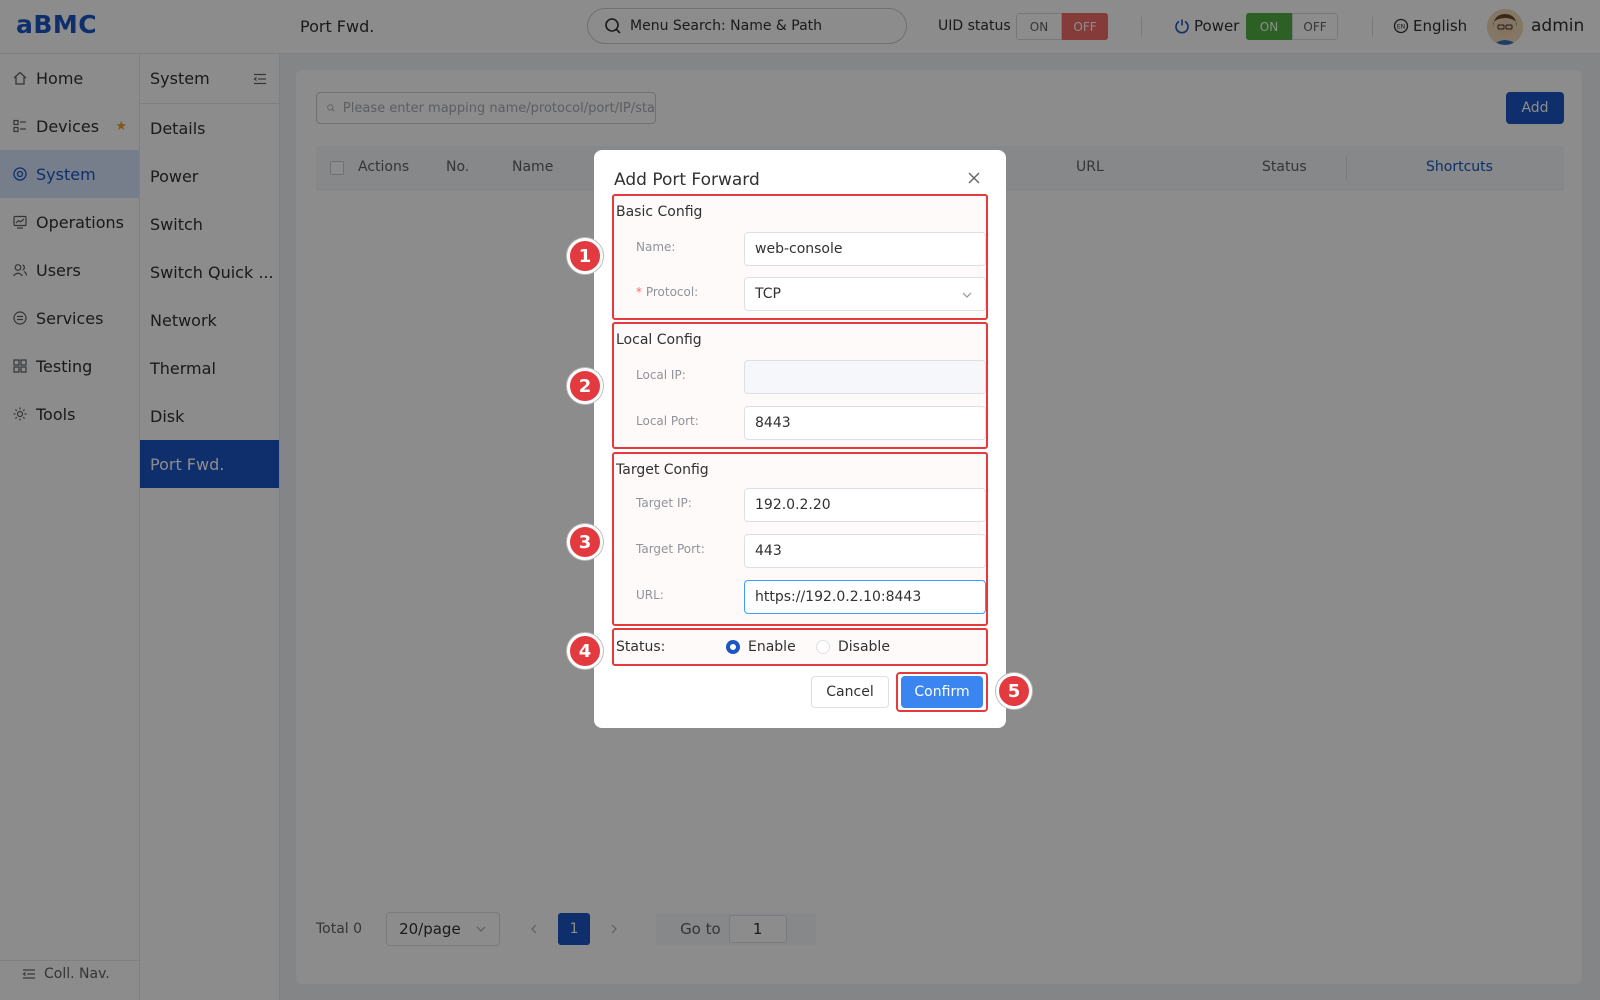 The height and width of the screenshot is (1000, 1600). I want to click on target-port-input: 443, so click(865, 551).